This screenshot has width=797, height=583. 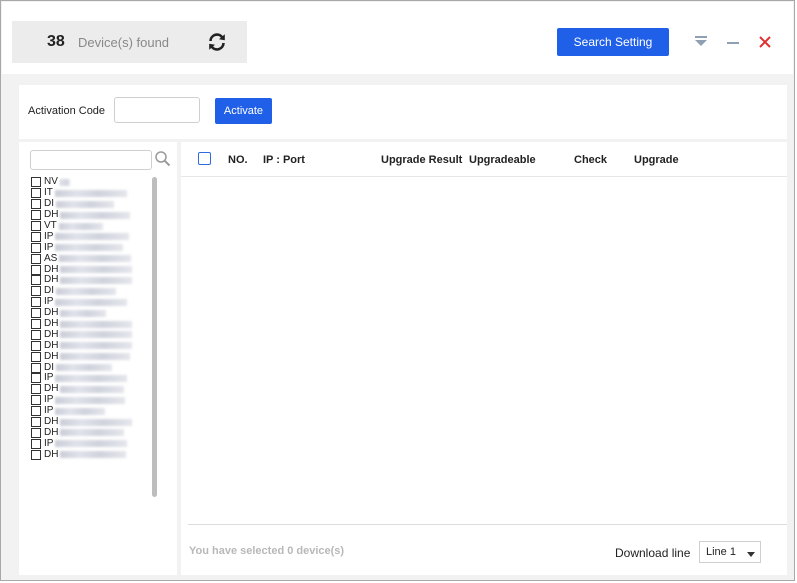 What do you see at coordinates (91, 226) in the screenshot?
I see `device-list-item: VT` at bounding box center [91, 226].